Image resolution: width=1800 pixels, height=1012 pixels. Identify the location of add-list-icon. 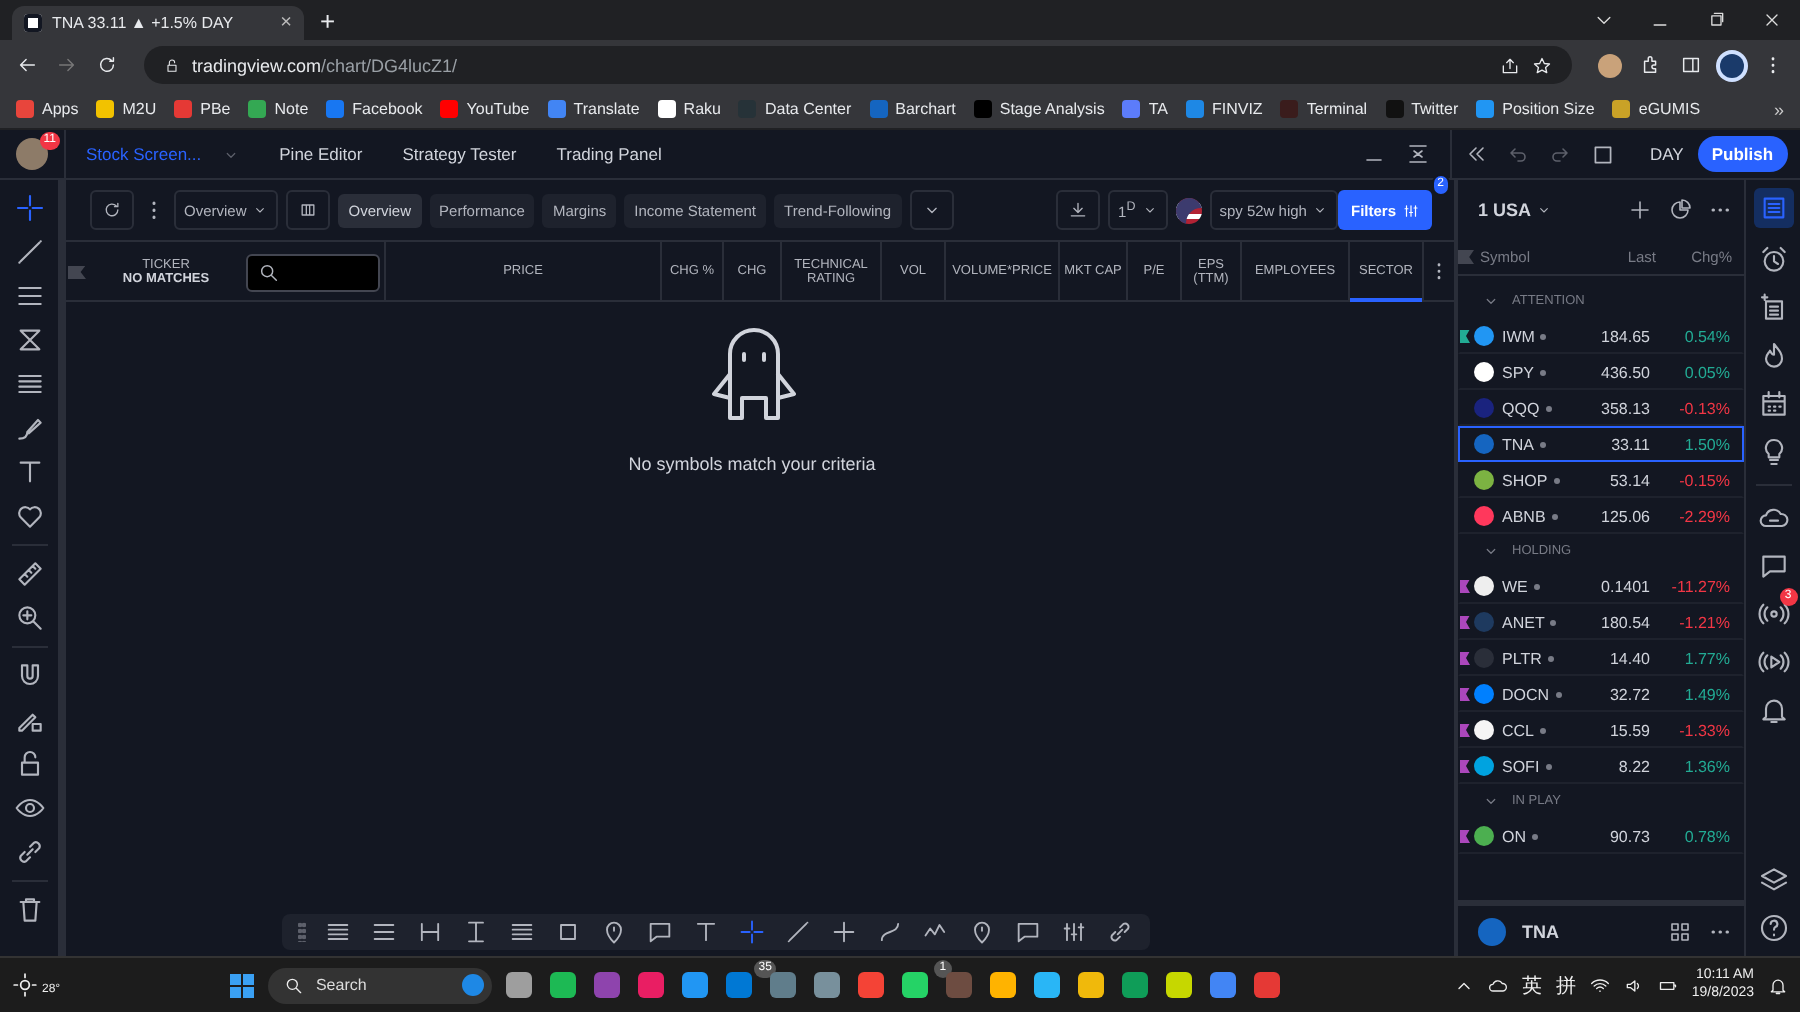
(1773, 308).